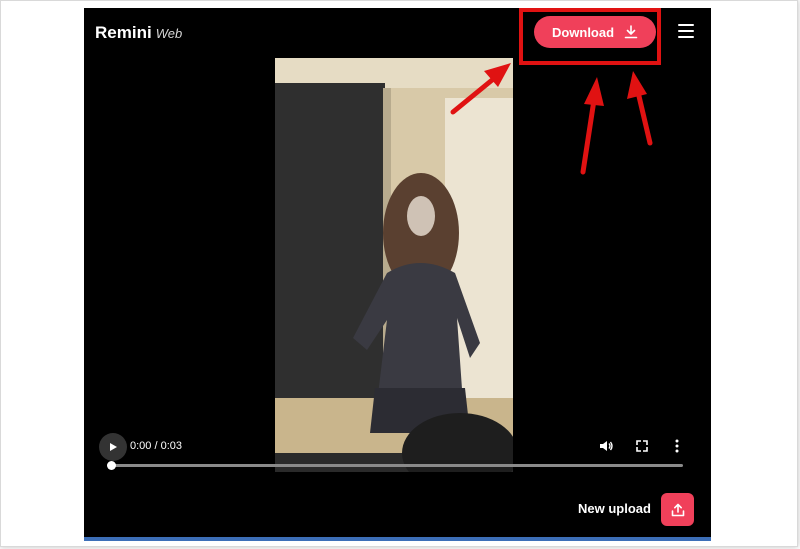 This screenshot has width=800, height=549. Describe the element at coordinates (677, 446) in the screenshot. I see `more-options-icon` at that location.